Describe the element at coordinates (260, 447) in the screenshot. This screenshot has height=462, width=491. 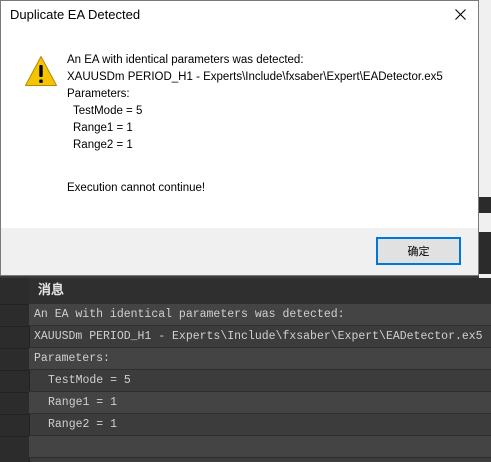
I see `log-row-empty` at that location.